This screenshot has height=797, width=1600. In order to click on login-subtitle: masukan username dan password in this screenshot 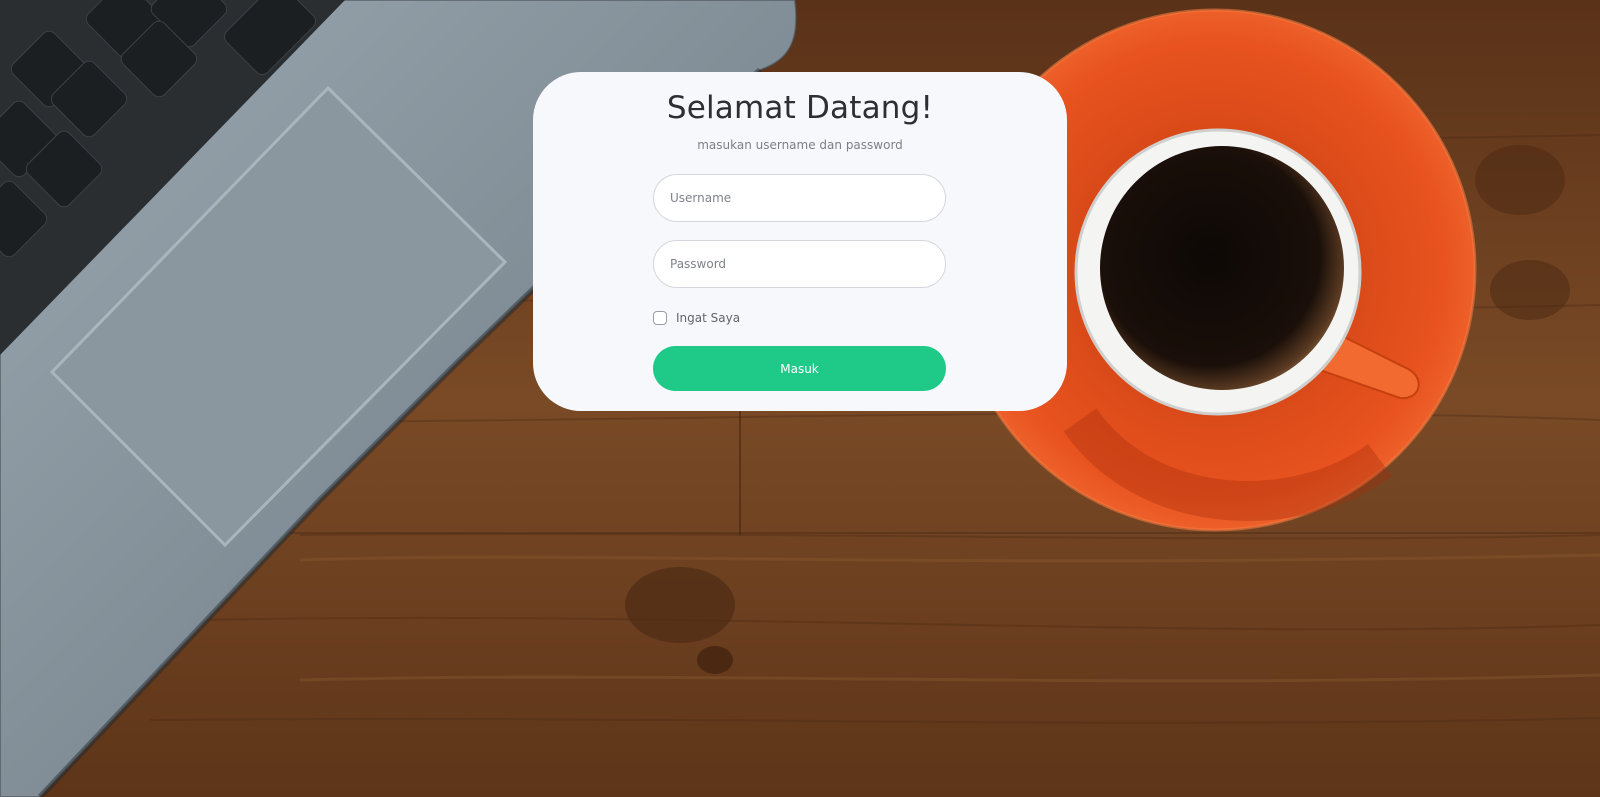, I will do `click(800, 145)`.